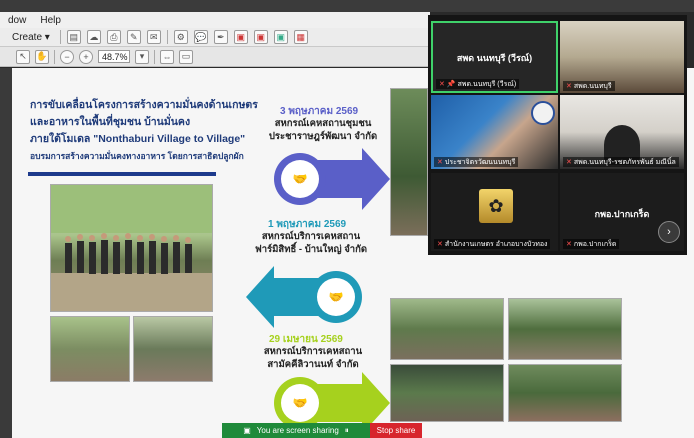  Describe the element at coordinates (17, 20) in the screenshot. I see `menu-item-window: dow` at that location.